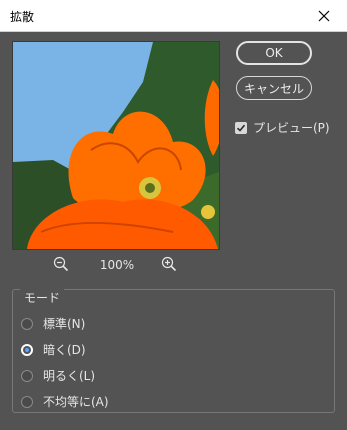 This screenshot has height=430, width=347. I want to click on title-bar: 拡散, so click(173, 16).